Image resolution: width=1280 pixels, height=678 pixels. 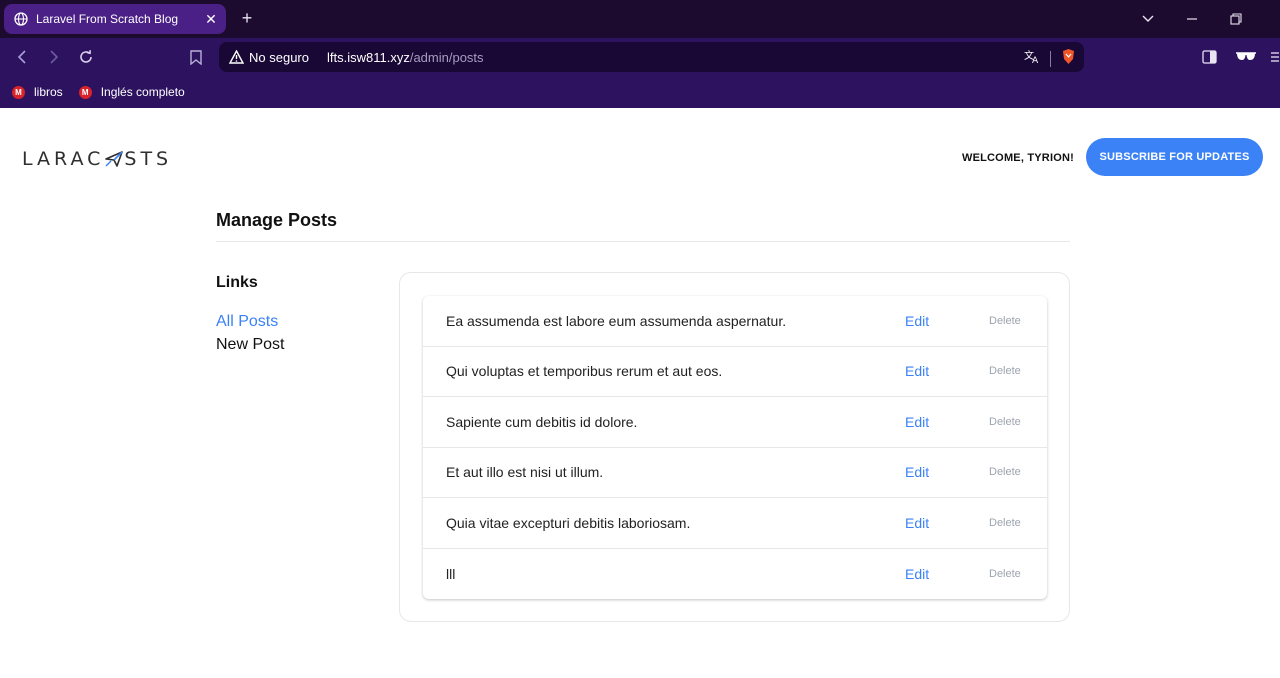 I want to click on reload-icon, so click(x=86, y=57).